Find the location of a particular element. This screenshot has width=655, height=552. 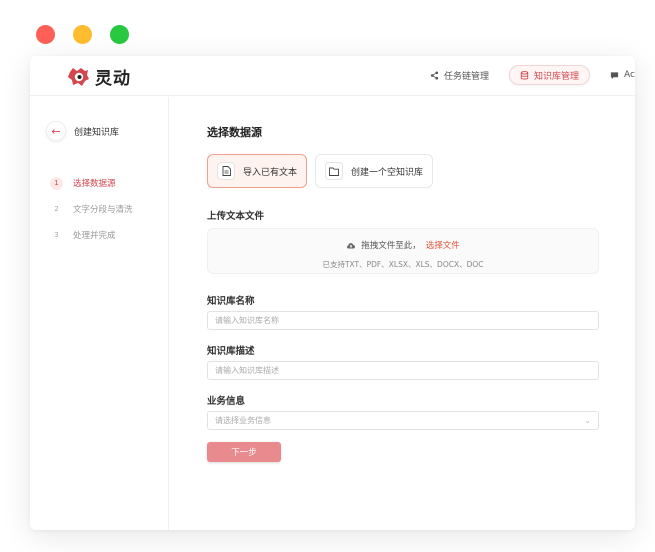

folder-icon is located at coordinates (334, 171).